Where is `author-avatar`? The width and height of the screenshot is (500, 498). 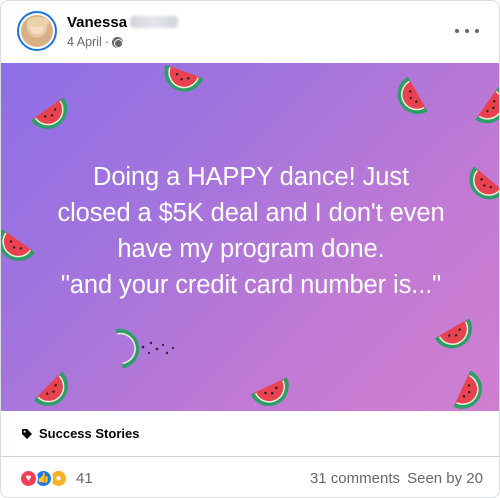 author-avatar is located at coordinates (37, 31).